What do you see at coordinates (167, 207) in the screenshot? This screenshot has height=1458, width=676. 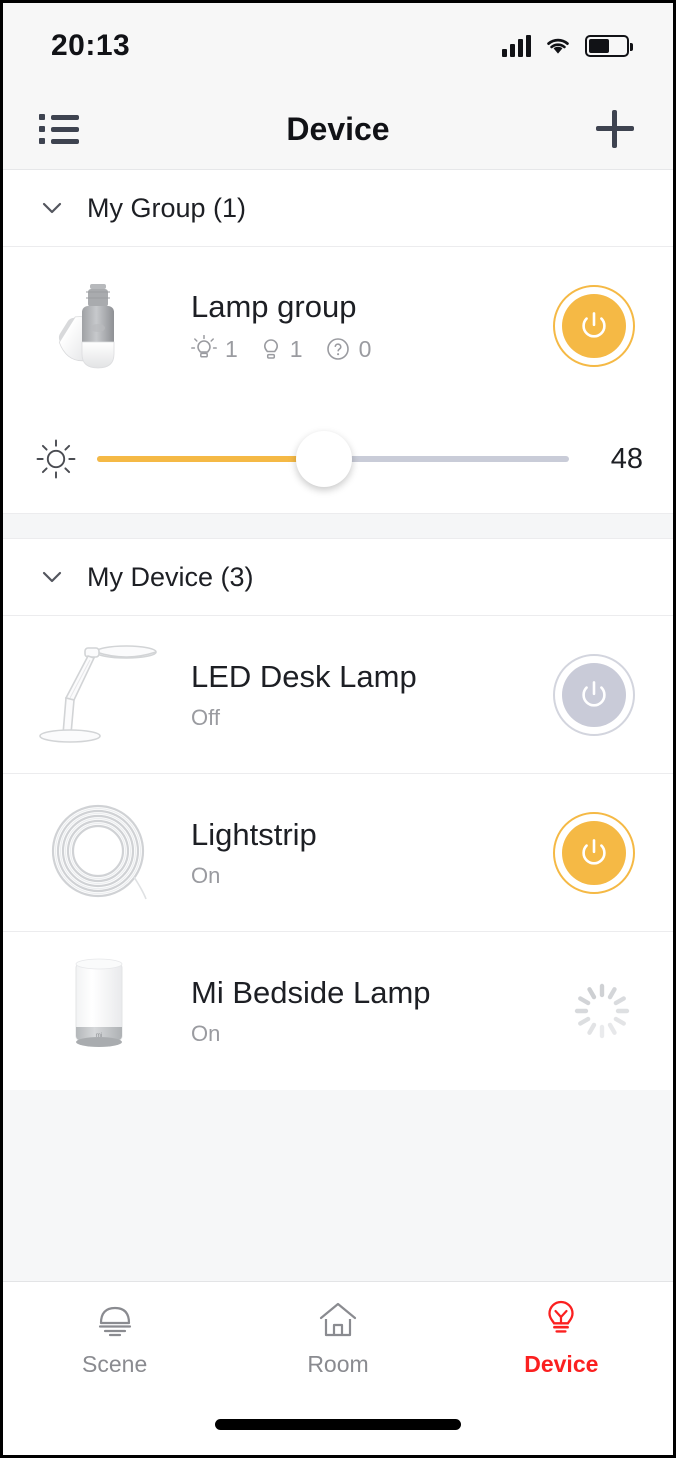 I see `section-title: My Group (1)` at bounding box center [167, 207].